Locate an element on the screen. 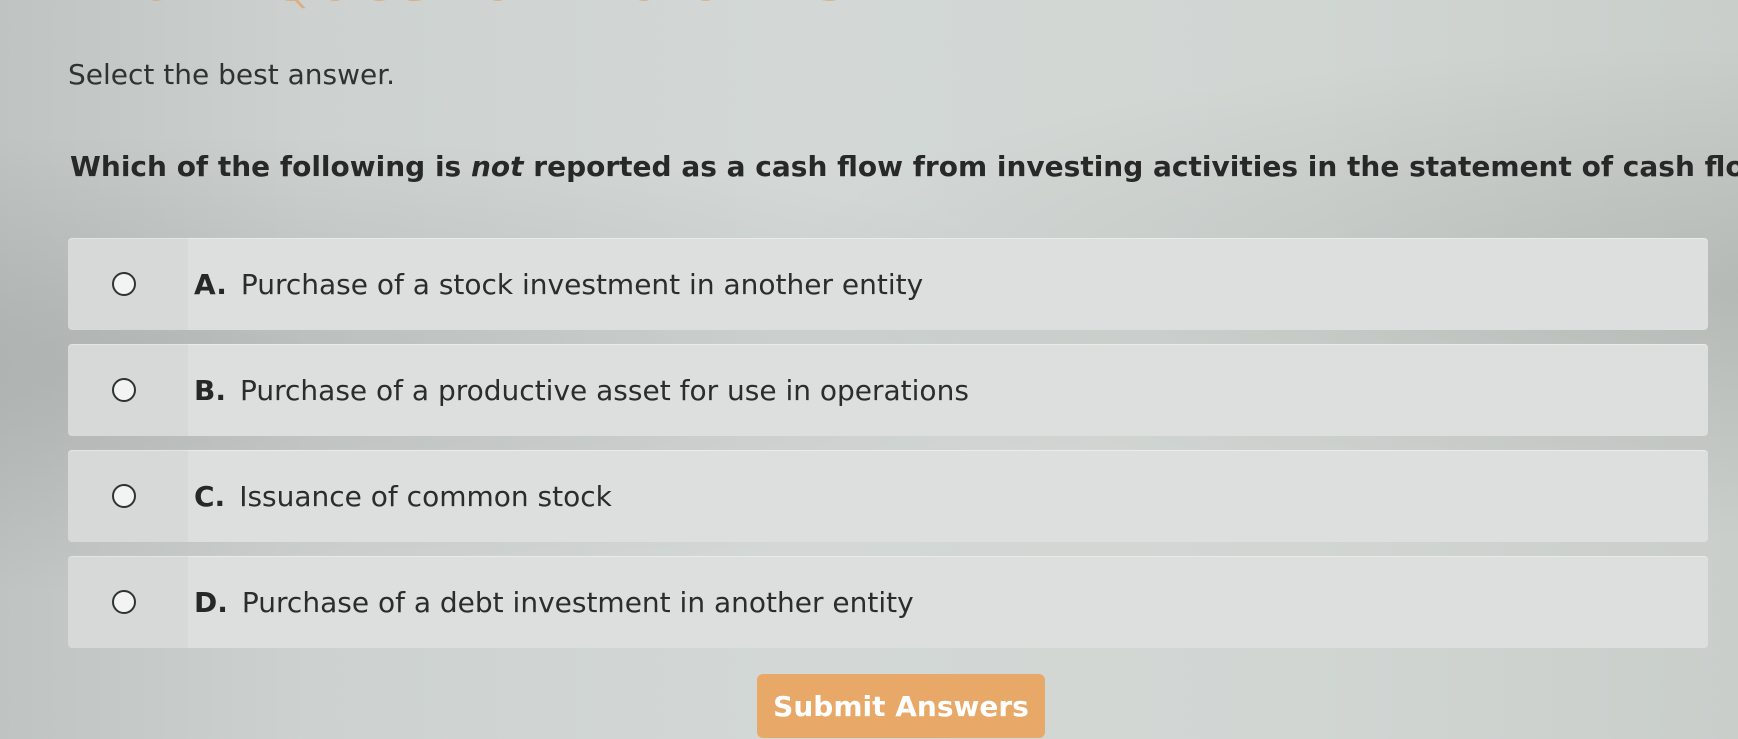 The image size is (1738, 739). page-title: Exam Question 16 of 15 is located at coordinates (457, 8).